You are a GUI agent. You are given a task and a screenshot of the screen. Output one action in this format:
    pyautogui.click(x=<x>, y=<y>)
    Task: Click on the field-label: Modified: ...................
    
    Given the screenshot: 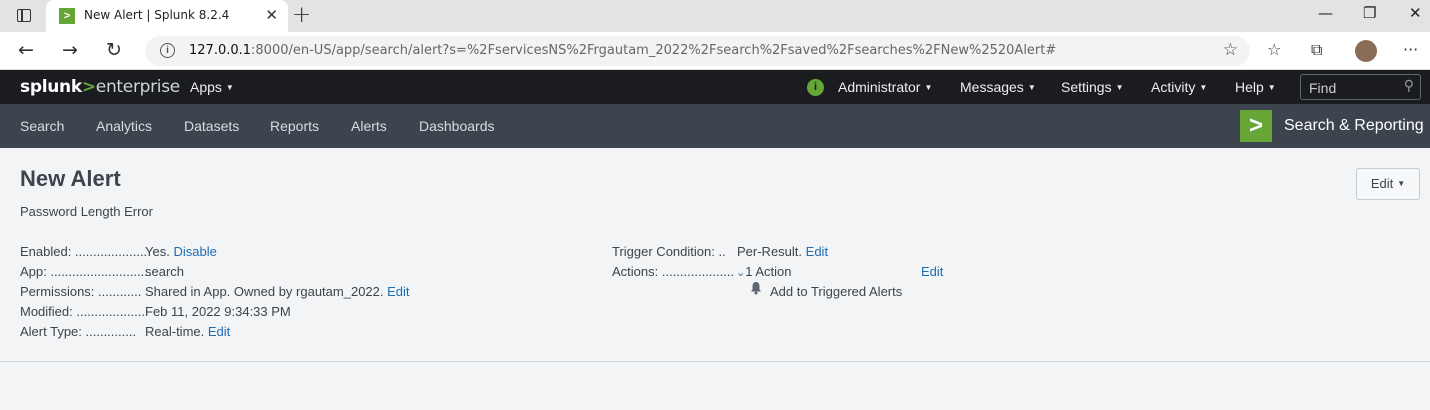 What is the action you would take?
    pyautogui.click(x=82, y=311)
    